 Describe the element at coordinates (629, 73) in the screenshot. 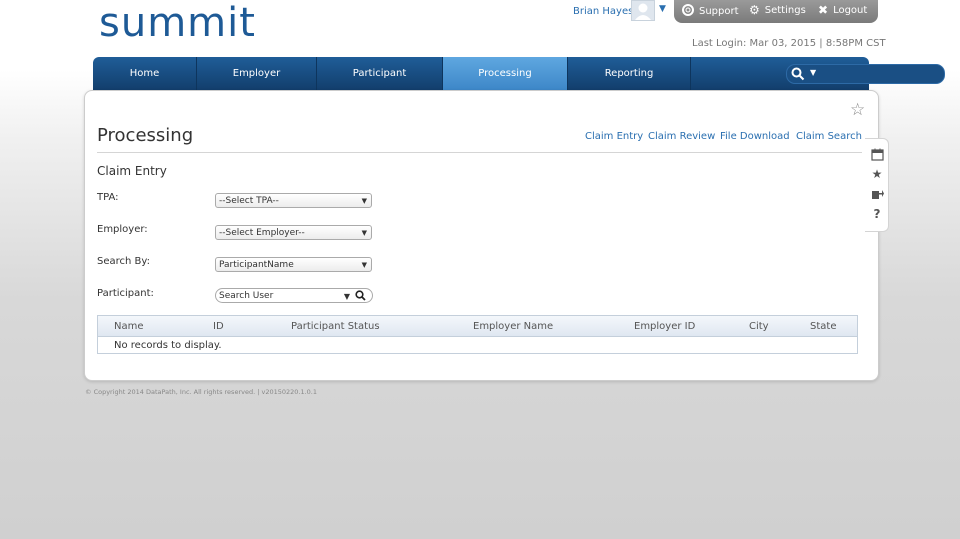

I see `nav-reporting: Reporting` at that location.